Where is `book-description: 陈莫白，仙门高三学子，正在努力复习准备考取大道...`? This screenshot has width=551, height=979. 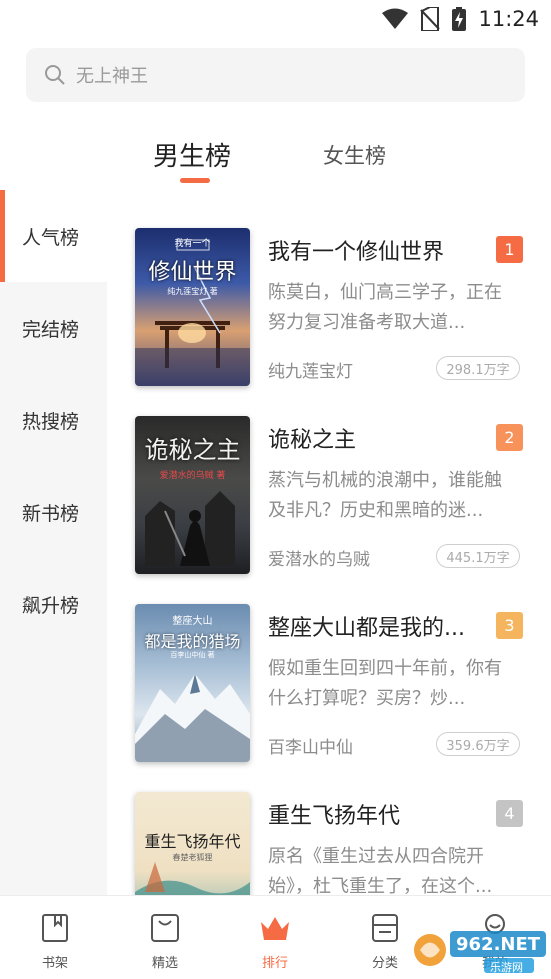 book-description: 陈莫白，仙门高三学子，正在努力复习准备考取大道... is located at coordinates (385, 307).